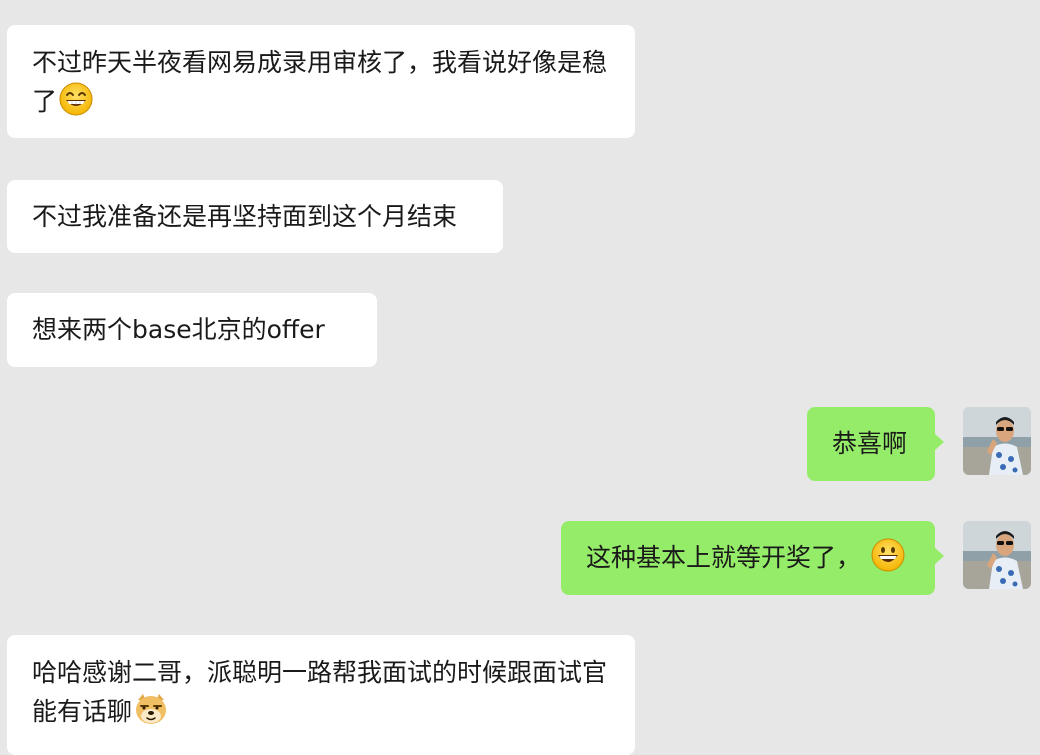  What do you see at coordinates (888, 555) in the screenshot?
I see `grinning-face-icon` at bounding box center [888, 555].